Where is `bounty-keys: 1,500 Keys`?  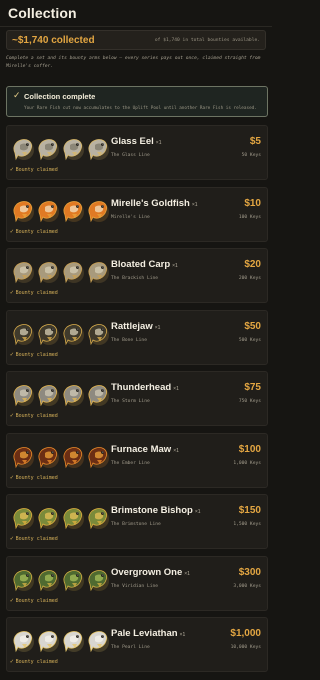
bounty-keys: 1,500 Keys is located at coordinates (247, 524).